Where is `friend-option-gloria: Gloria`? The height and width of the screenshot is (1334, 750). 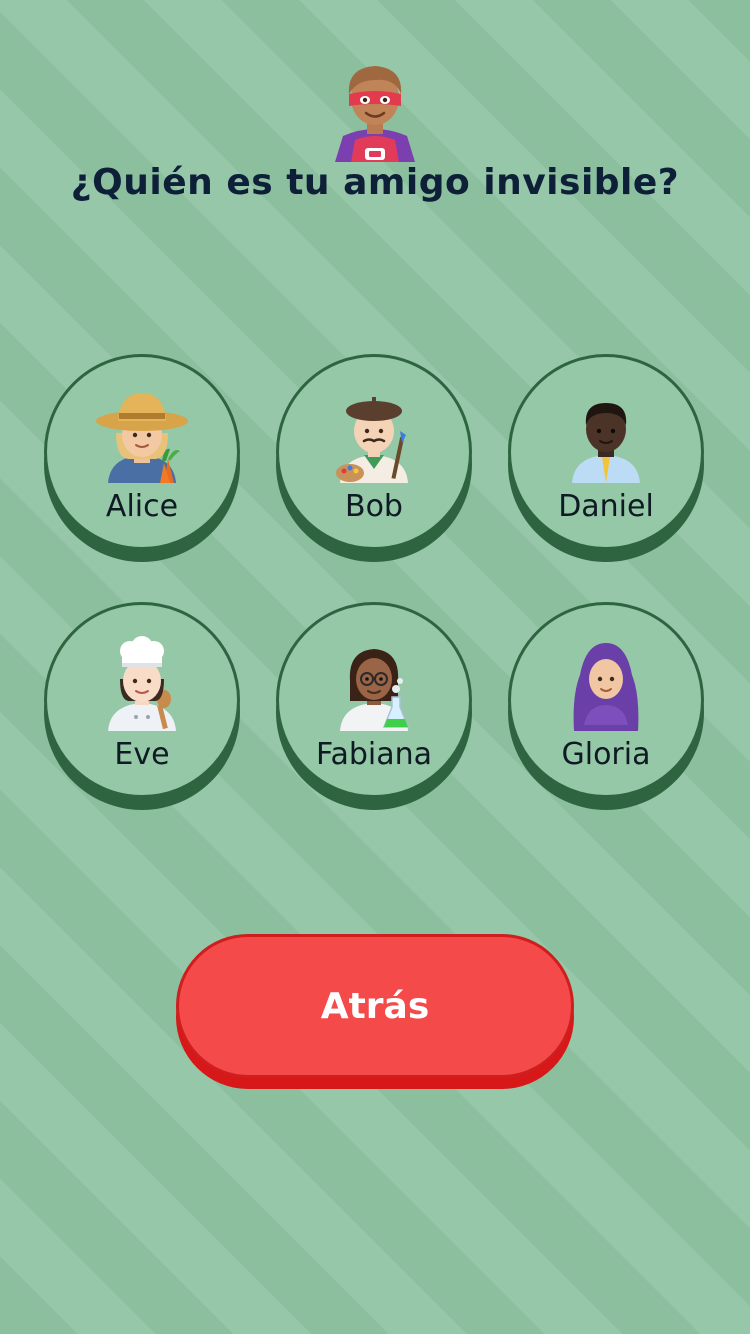 friend-option-gloria: Gloria is located at coordinates (606, 700).